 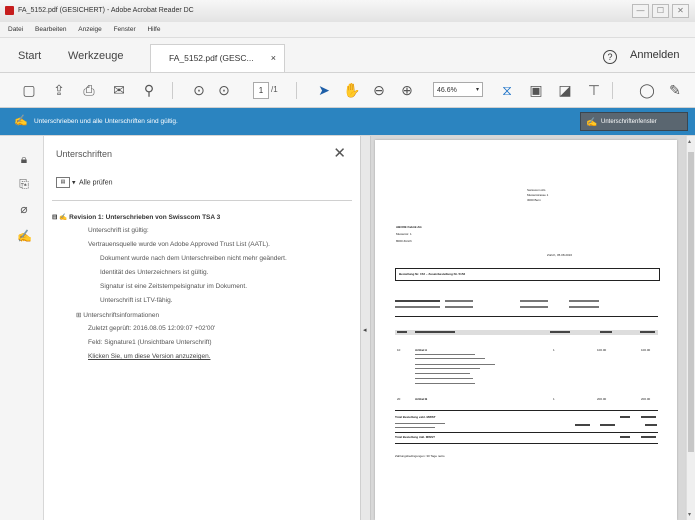 What do you see at coordinates (59, 90) in the screenshot?
I see `upload-icon: ⇪` at bounding box center [59, 90].